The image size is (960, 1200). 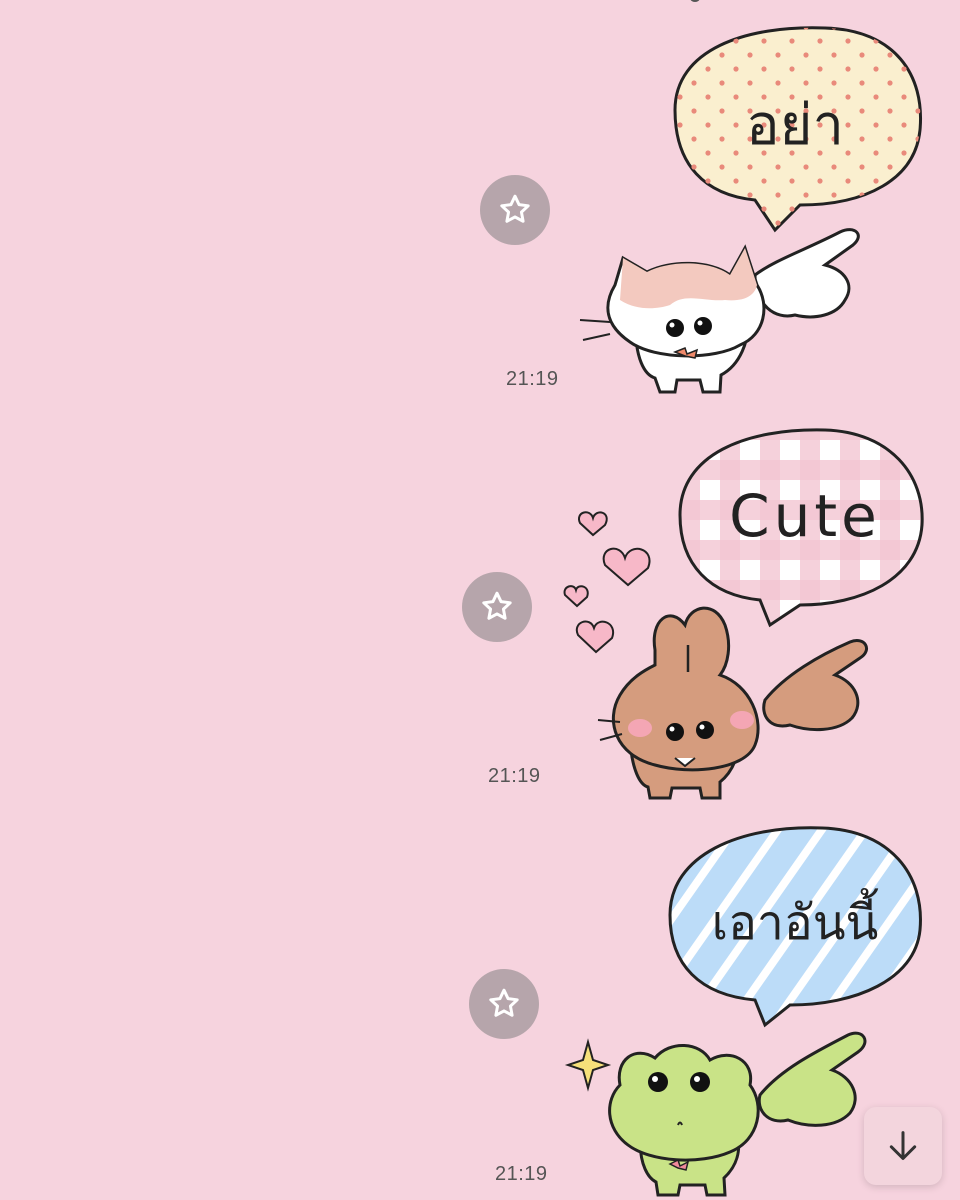 I want to click on sticker-rabbit: Cute, so click(x=747, y=610).